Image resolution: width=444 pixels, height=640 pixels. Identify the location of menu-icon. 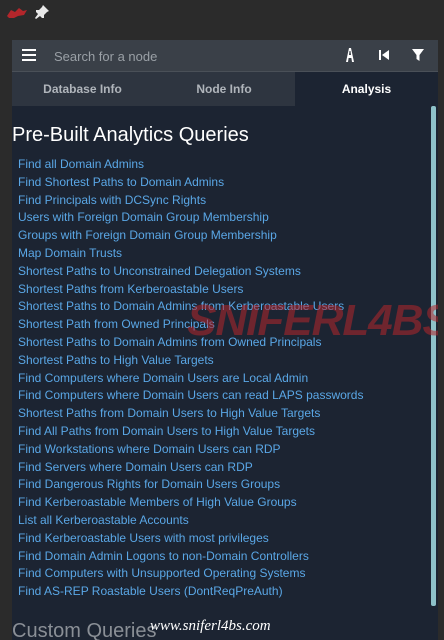
(29, 55).